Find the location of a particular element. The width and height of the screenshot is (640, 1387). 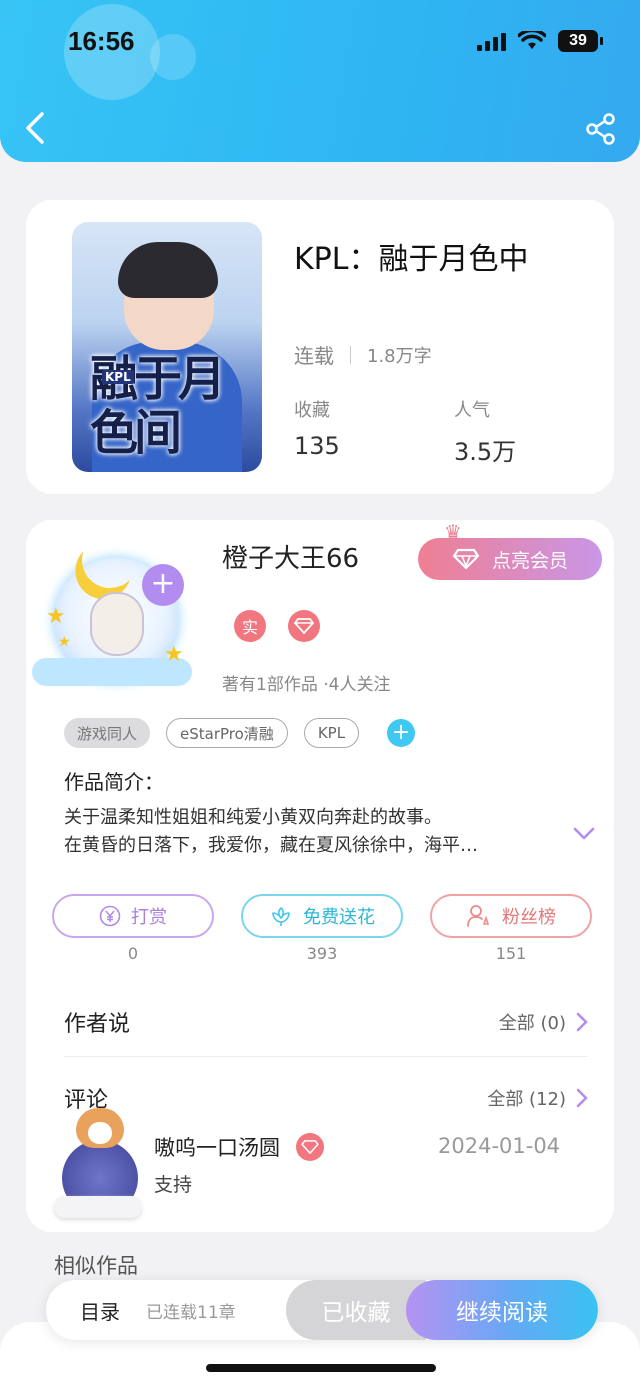

similar-works-title: 相似作品 is located at coordinates (96, 1266).